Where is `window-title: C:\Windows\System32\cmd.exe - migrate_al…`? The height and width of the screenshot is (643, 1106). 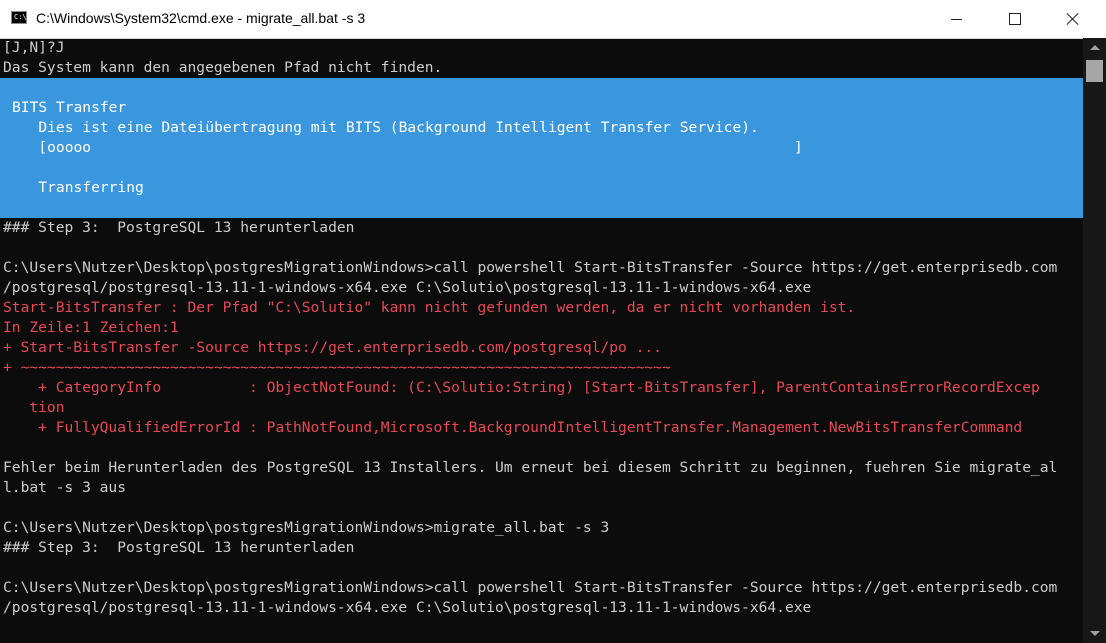 window-title: C:\Windows\System32\cmd.exe - migrate_al… is located at coordinates (201, 18).